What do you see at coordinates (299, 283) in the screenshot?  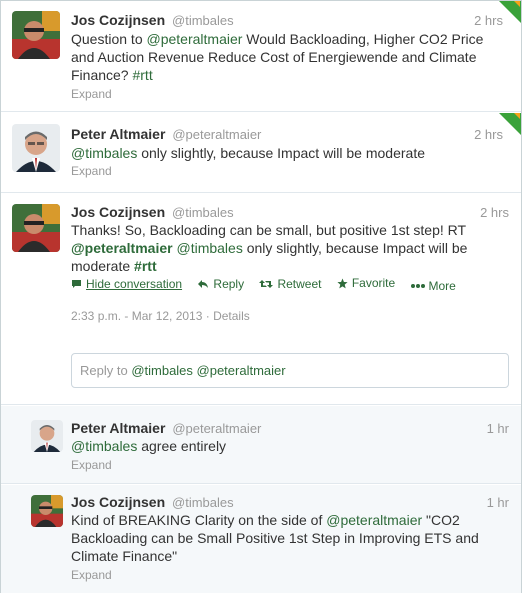 I see `retweet-label: Retweet` at bounding box center [299, 283].